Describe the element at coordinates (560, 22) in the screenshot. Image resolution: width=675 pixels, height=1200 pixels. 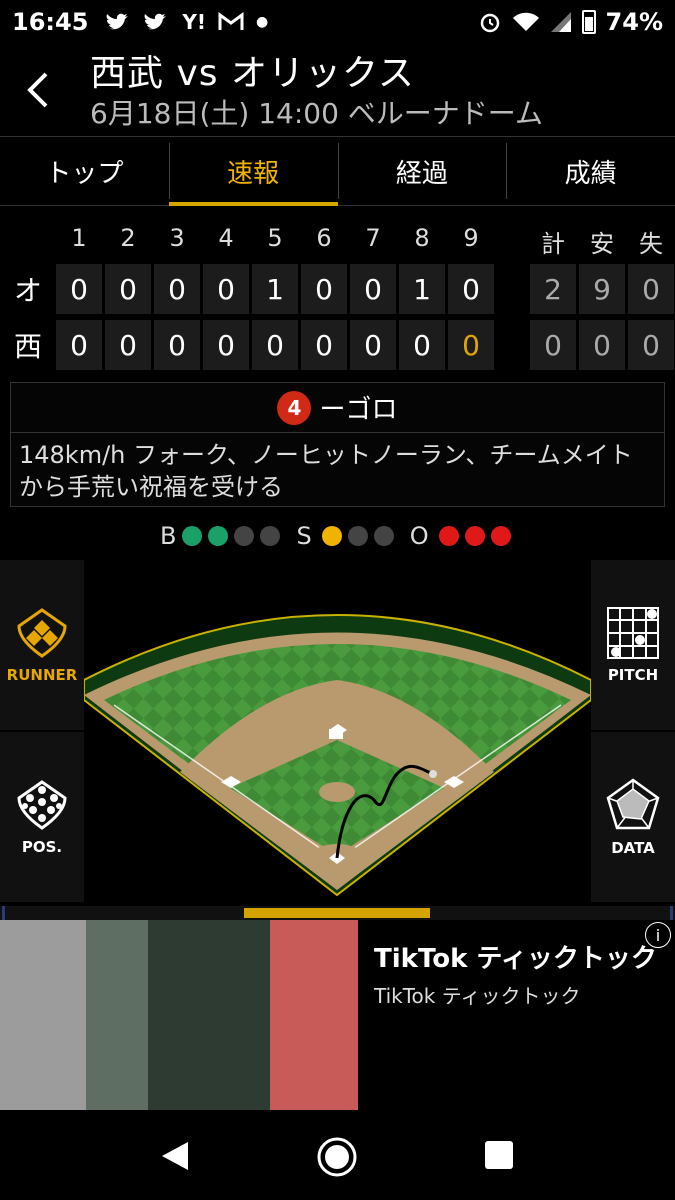
I see `signal-icon` at that location.